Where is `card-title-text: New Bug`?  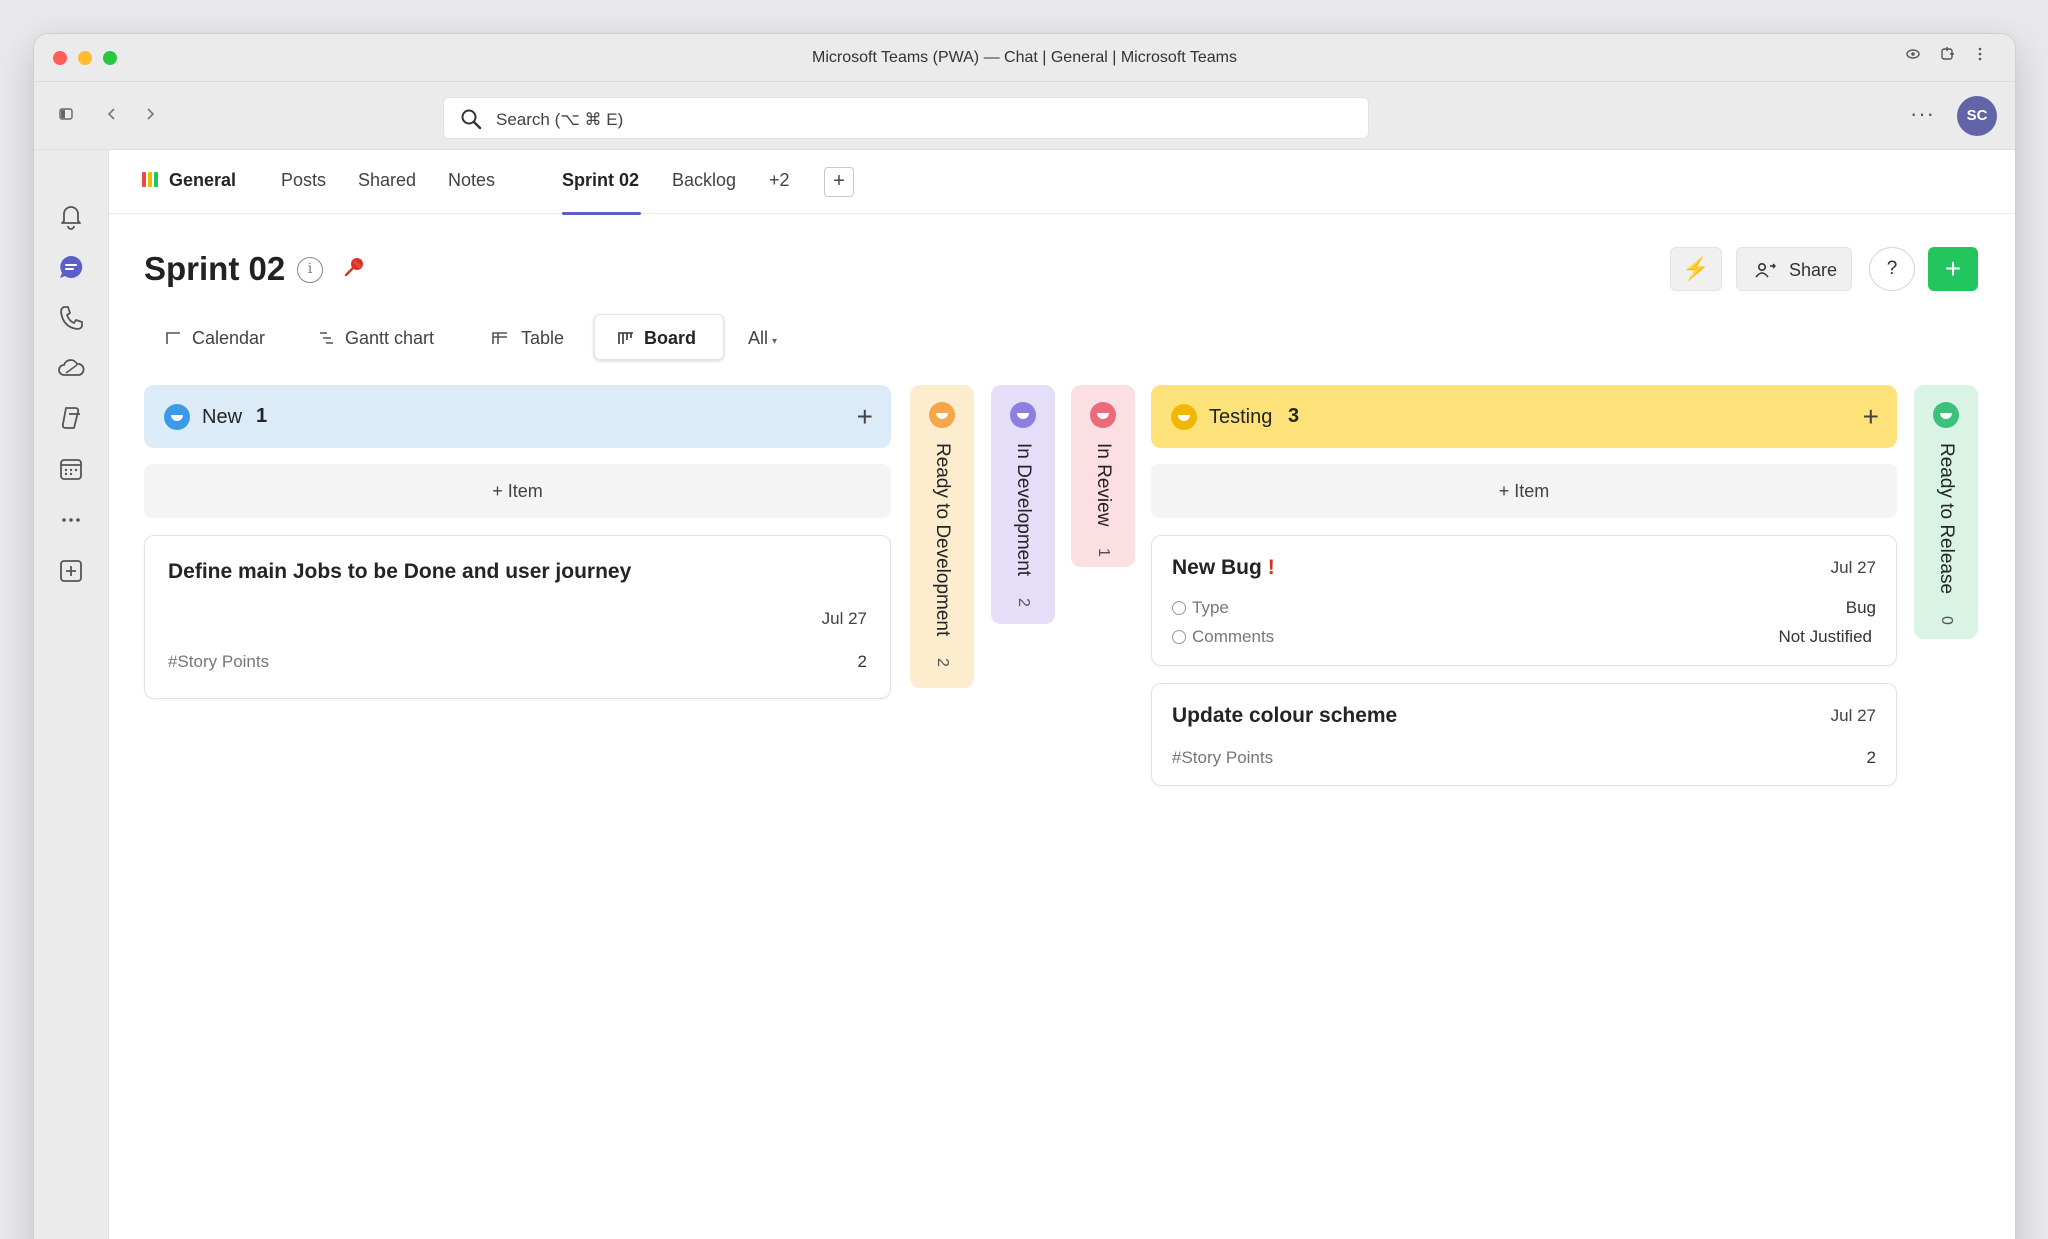 card-title-text: New Bug is located at coordinates (1217, 567).